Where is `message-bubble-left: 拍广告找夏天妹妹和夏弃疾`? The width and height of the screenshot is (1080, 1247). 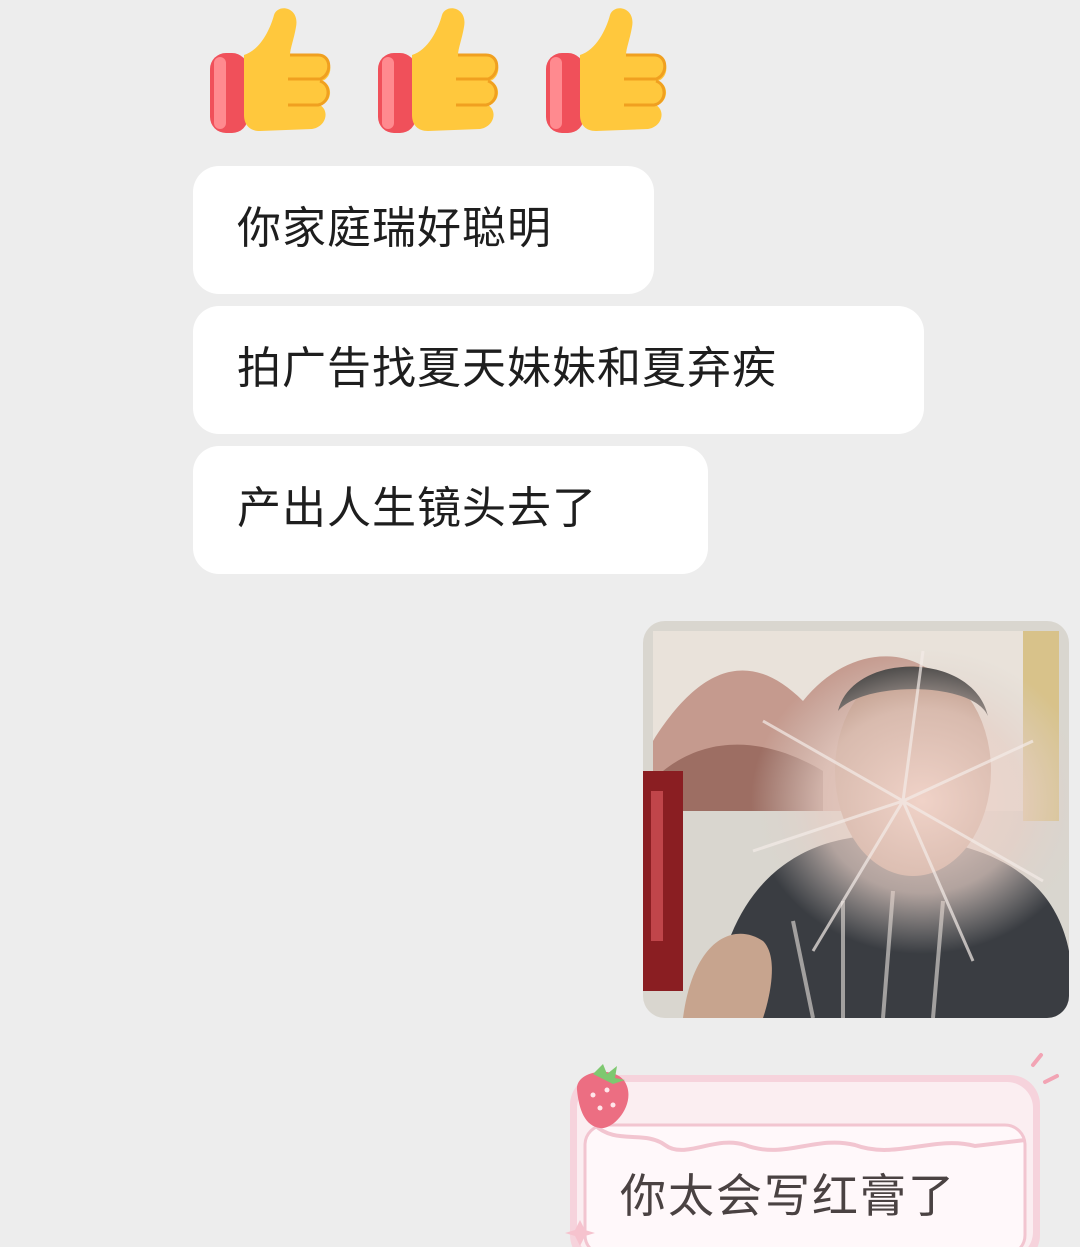 message-bubble-left: 拍广告找夏天妹妹和夏弃疾 is located at coordinates (558, 370).